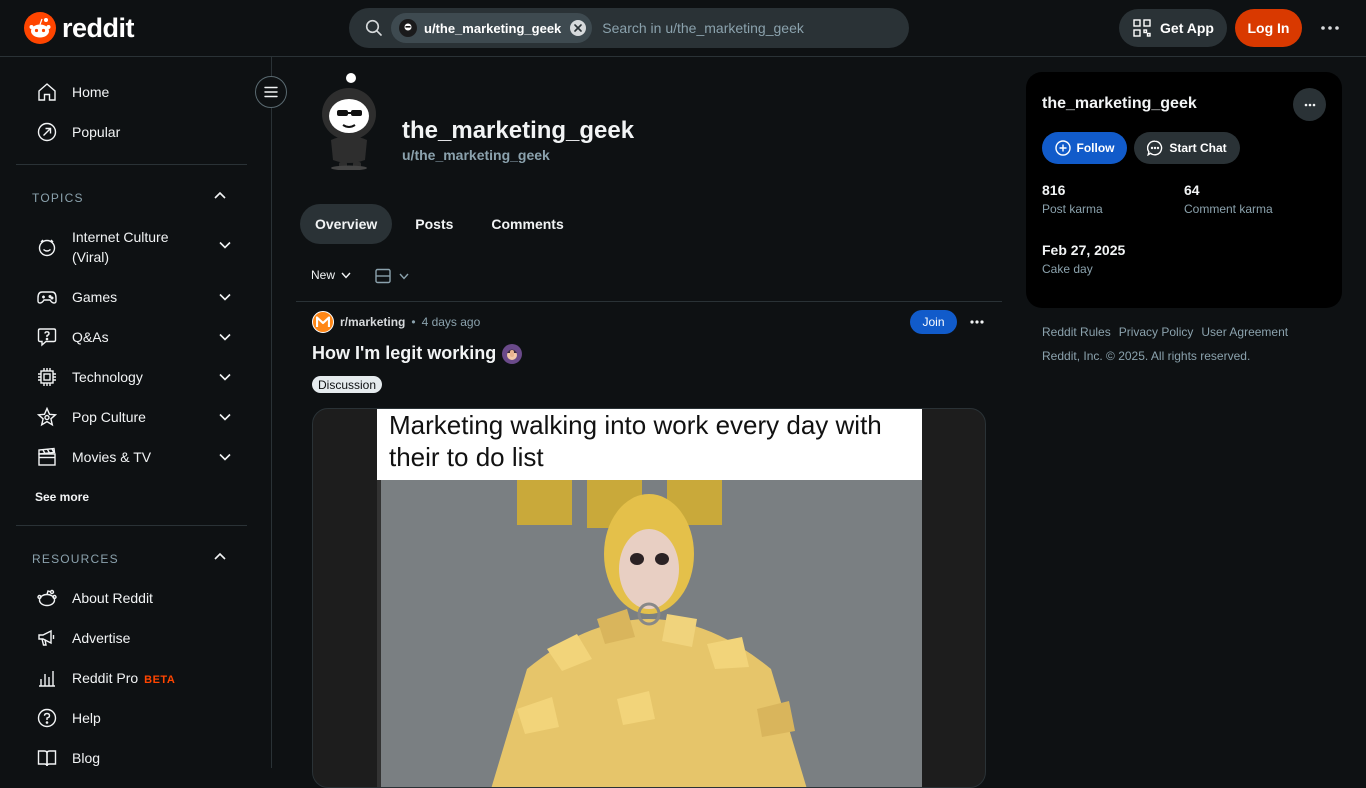  What do you see at coordinates (1155, 148) in the screenshot?
I see `chat-bubble-icon` at bounding box center [1155, 148].